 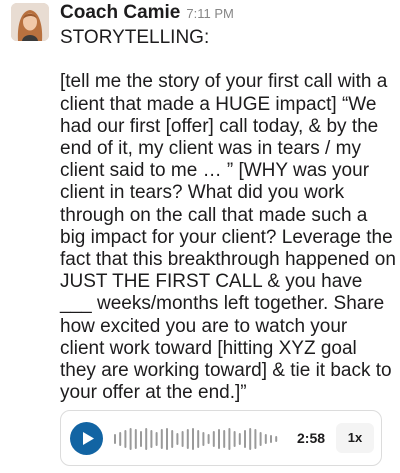 What do you see at coordinates (30, 22) in the screenshot?
I see `avatar` at bounding box center [30, 22].